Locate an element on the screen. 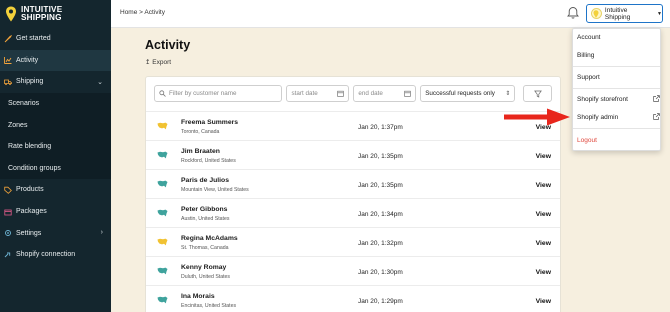 This screenshot has width=670, height=312. top-bar: Home > Activity Intuitive Shipping ▼ is located at coordinates (390, 14).